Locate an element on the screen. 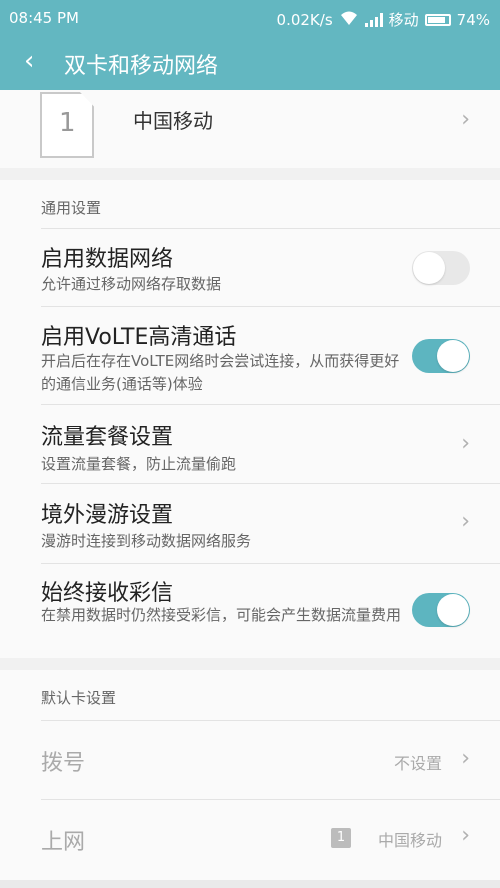 Image resolution: width=500 pixels, height=888 pixels. volte-toggle is located at coordinates (441, 356).